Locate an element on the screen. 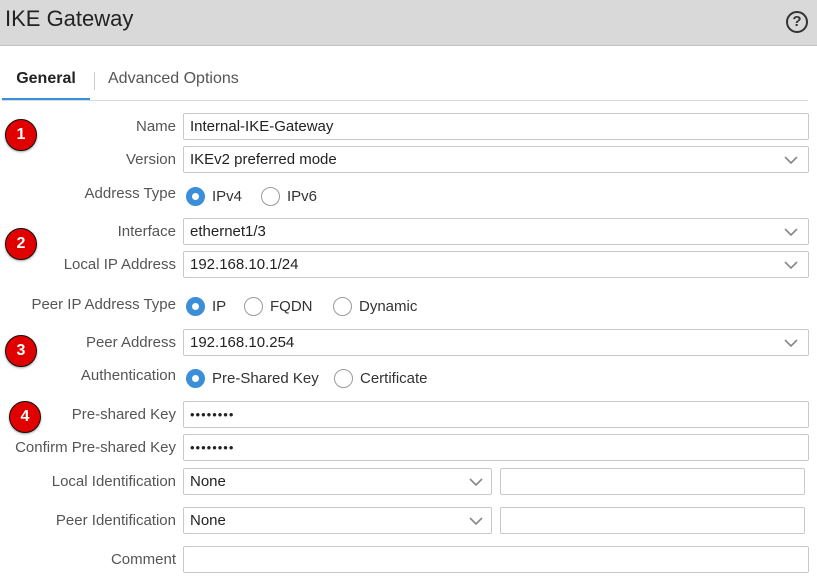  peer-ip-type-fqdn-radio is located at coordinates (253, 306).